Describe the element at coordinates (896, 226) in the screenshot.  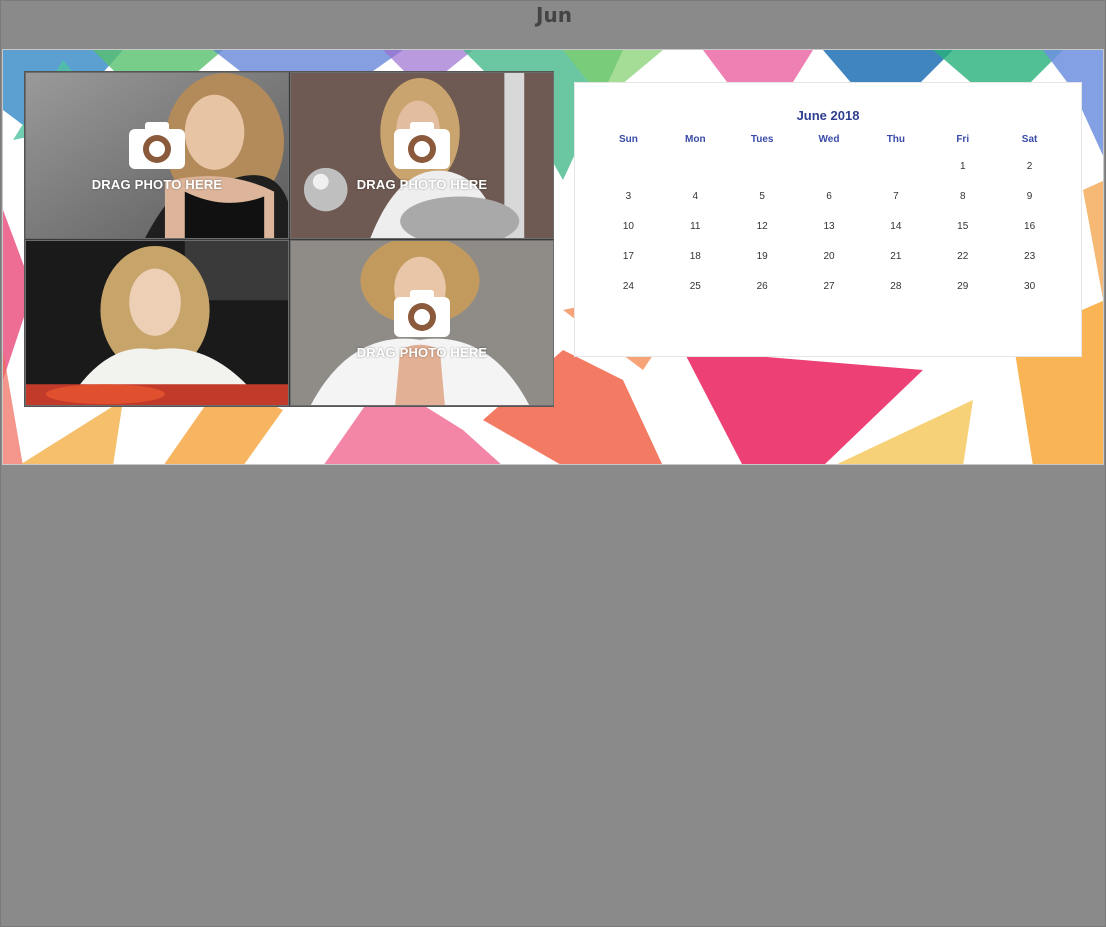
I see `day-cell: 14` at that location.